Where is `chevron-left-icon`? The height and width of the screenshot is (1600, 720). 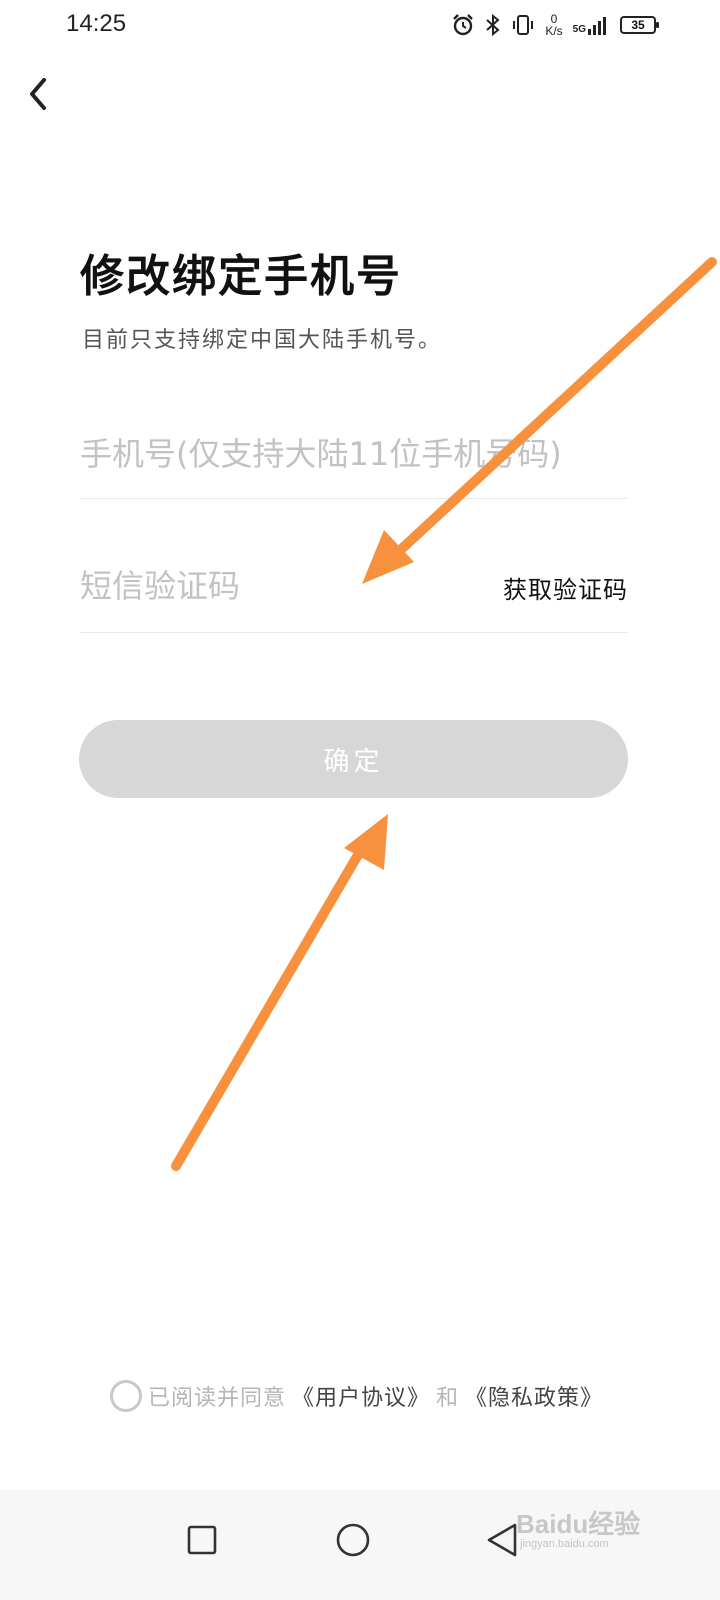 chevron-left-icon is located at coordinates (38, 94).